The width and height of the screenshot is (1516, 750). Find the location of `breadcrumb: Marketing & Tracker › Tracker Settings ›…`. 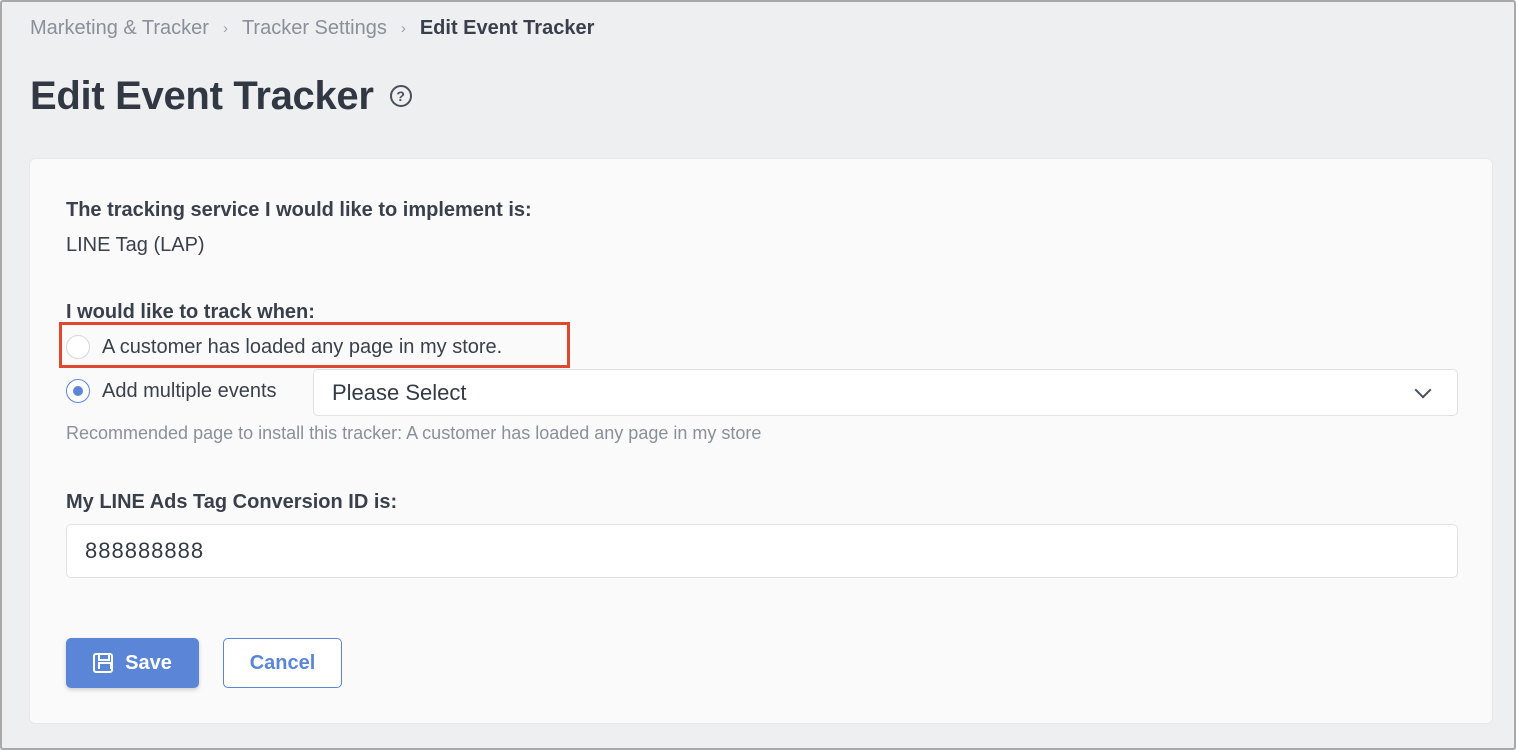

breadcrumb: Marketing & Tracker › Tracker Settings ›… is located at coordinates (312, 28).